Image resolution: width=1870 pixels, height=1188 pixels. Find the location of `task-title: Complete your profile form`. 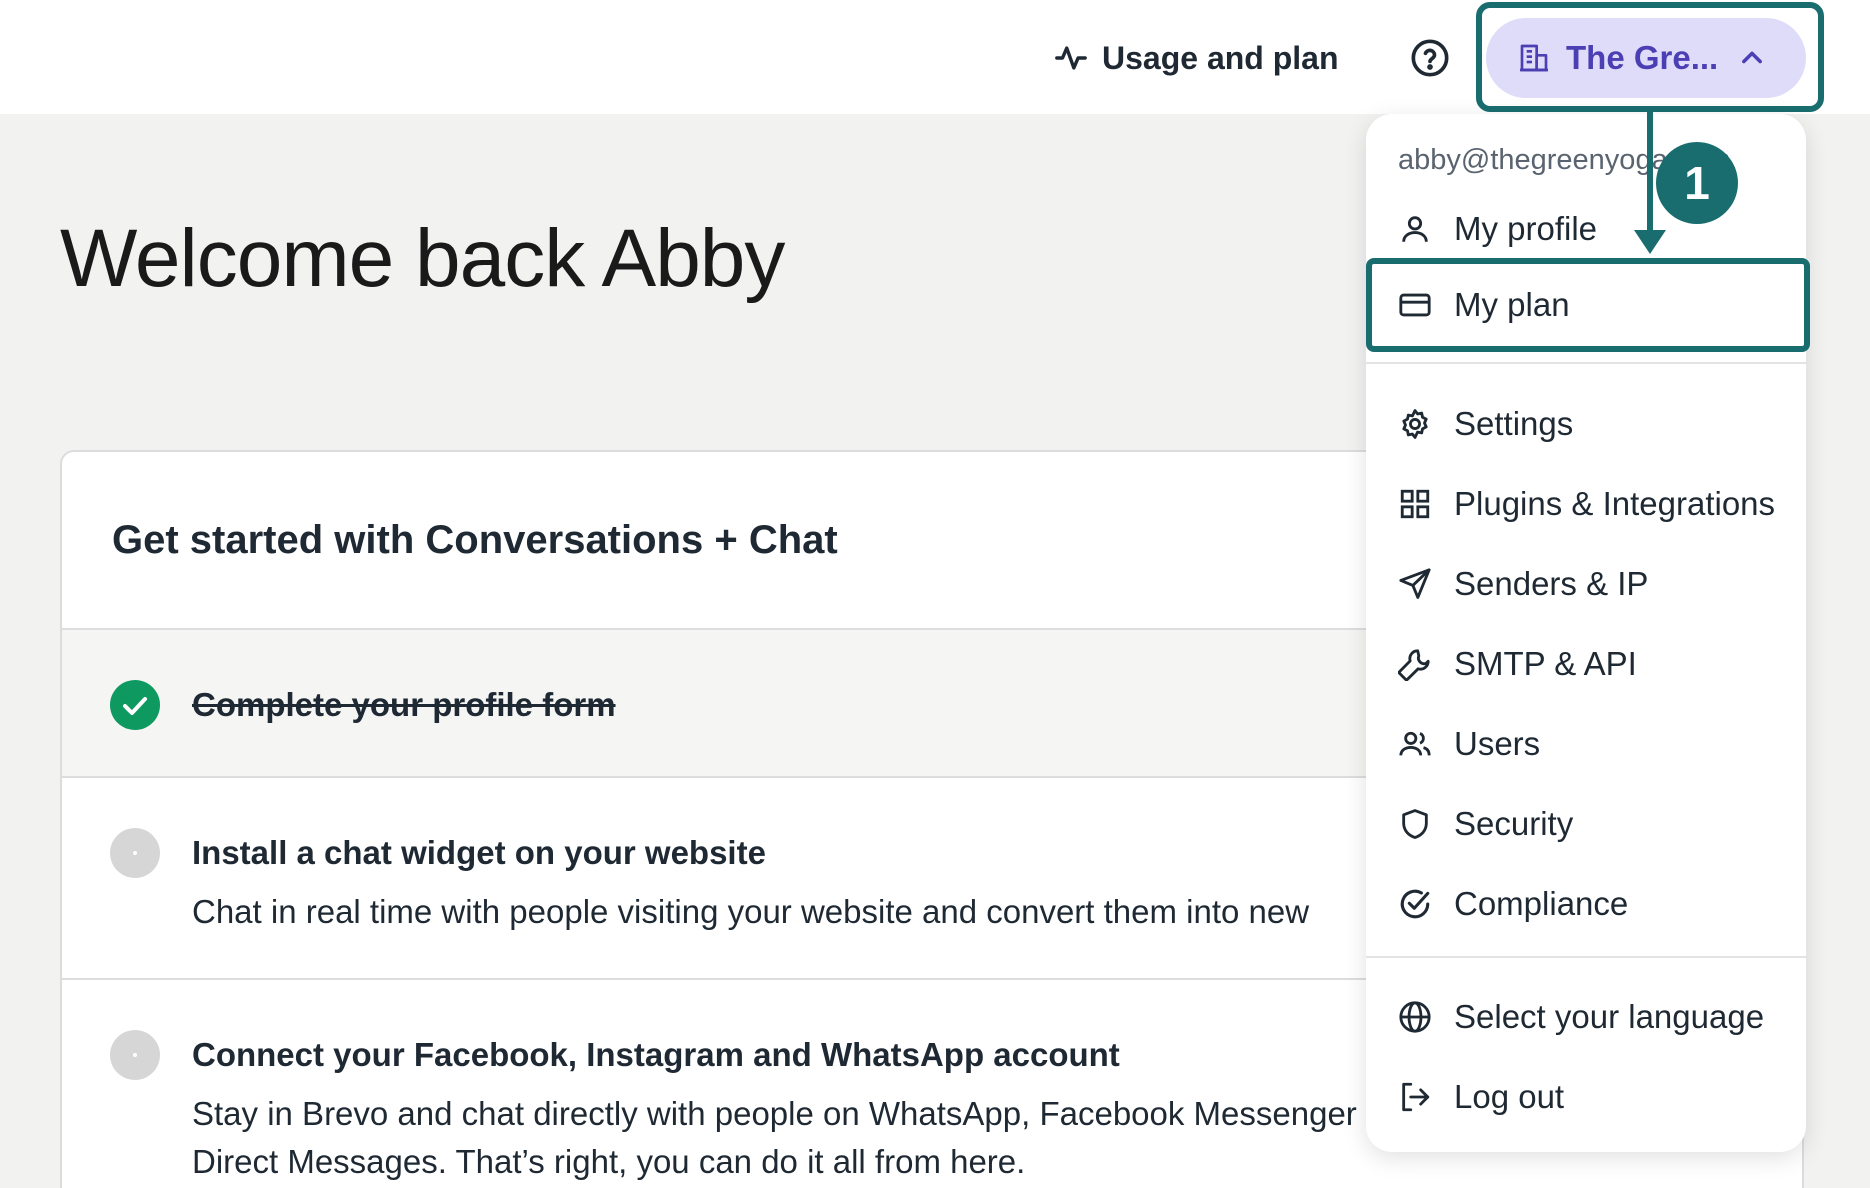

task-title: Complete your profile form is located at coordinates (404, 704).